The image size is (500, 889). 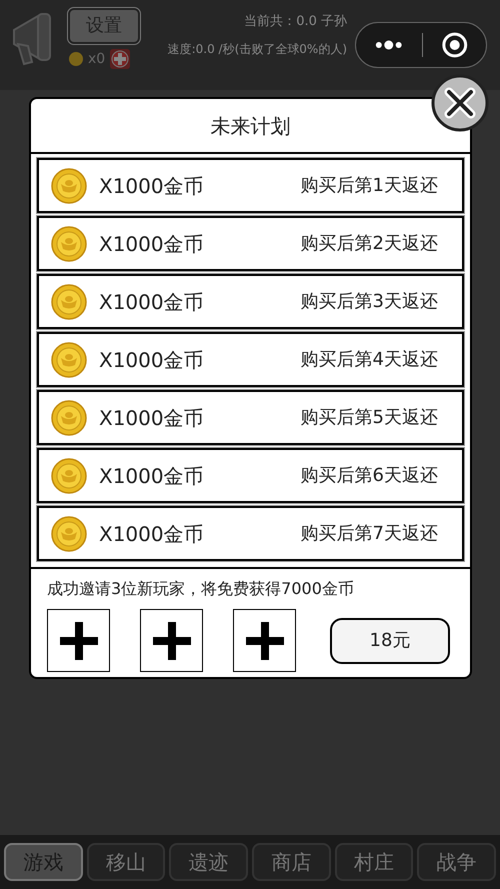 What do you see at coordinates (369, 360) in the screenshot?
I see `return-note: 购买后第4天返还` at bounding box center [369, 360].